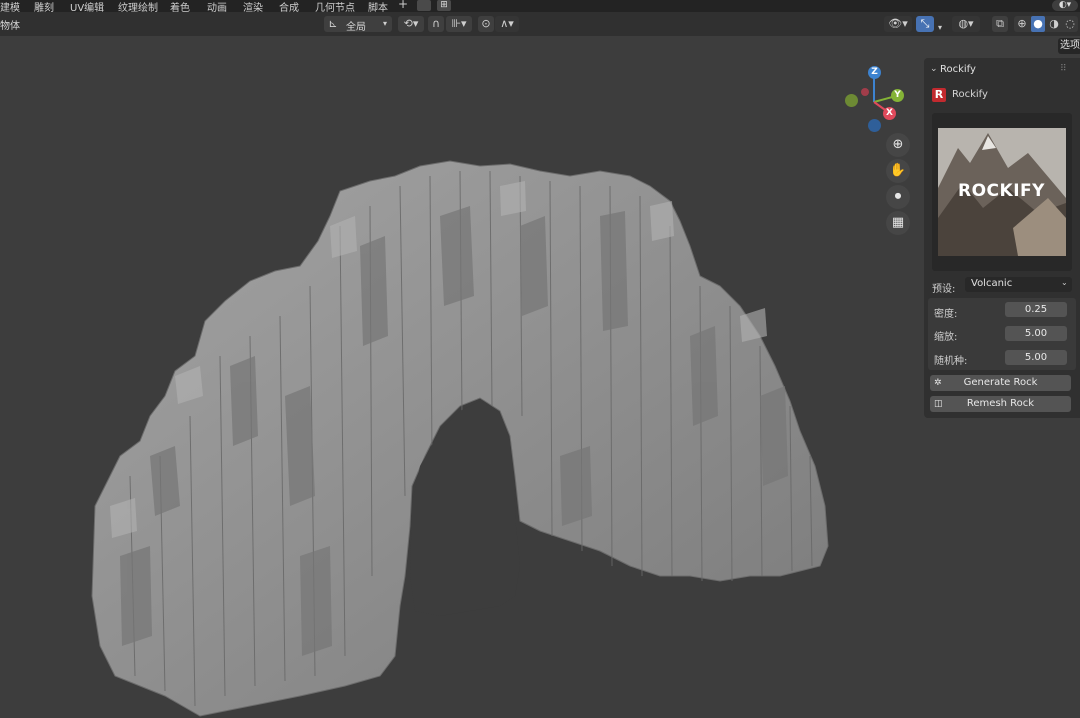  What do you see at coordinates (940, 28) in the screenshot?
I see `gizmo-dropdown-icon: ▾` at bounding box center [940, 28].